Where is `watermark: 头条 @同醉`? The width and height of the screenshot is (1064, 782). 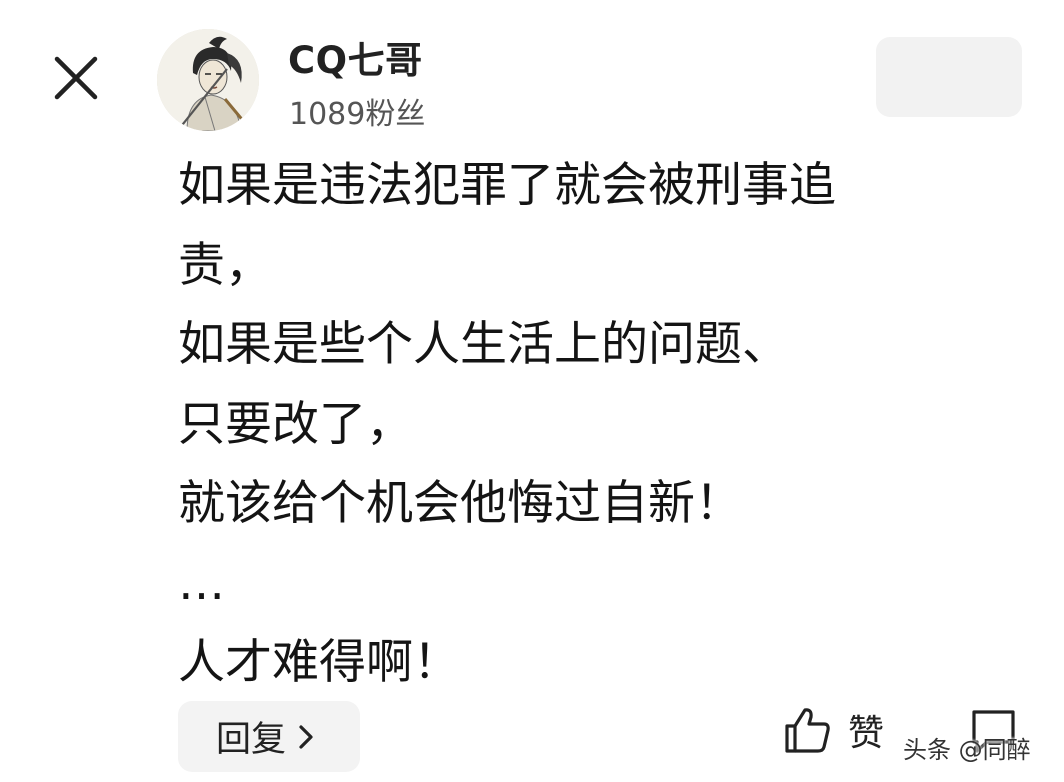 watermark: 头条 @同醉 is located at coordinates (967, 750).